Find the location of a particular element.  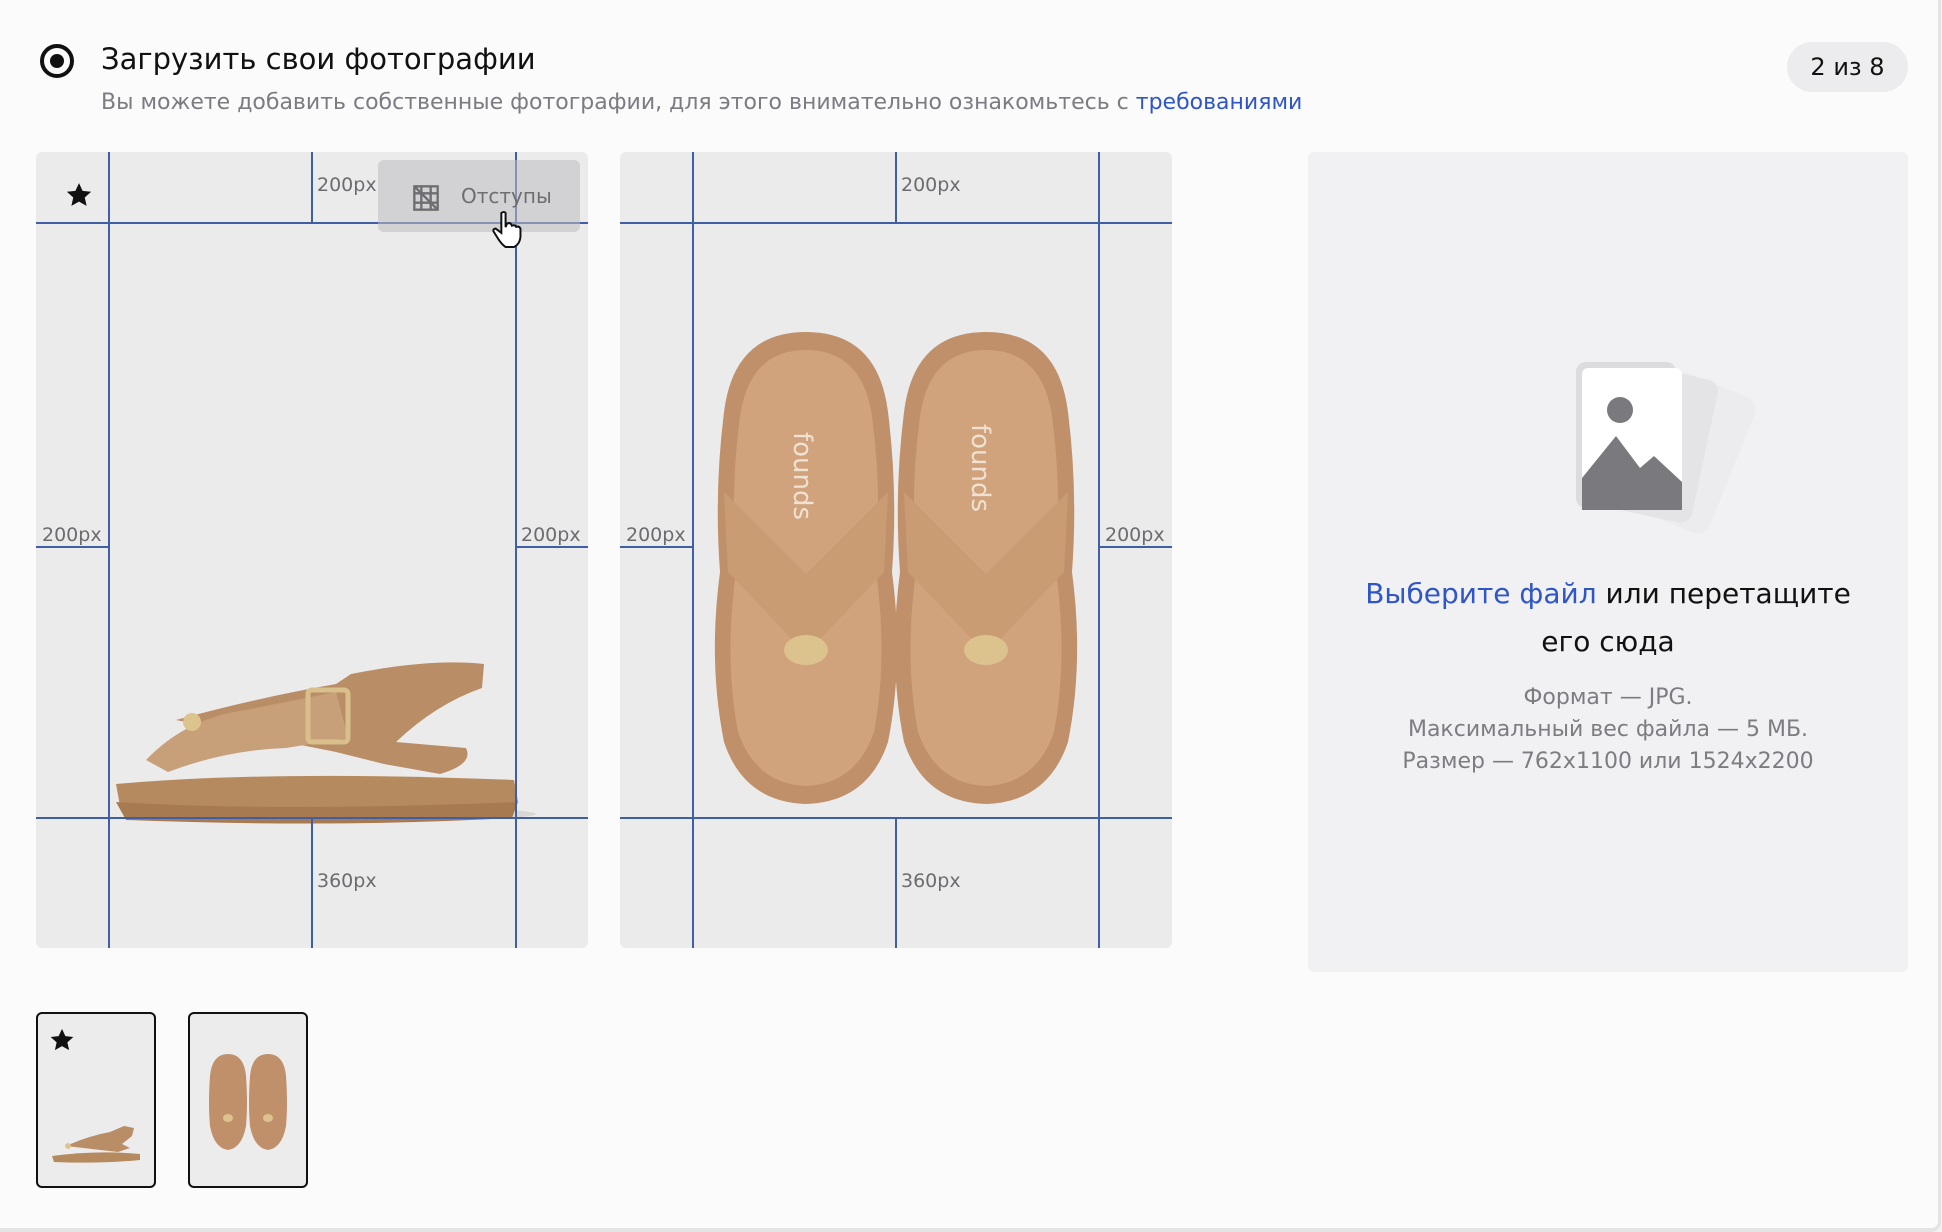

upload-own-photos-radio is located at coordinates (57, 61).